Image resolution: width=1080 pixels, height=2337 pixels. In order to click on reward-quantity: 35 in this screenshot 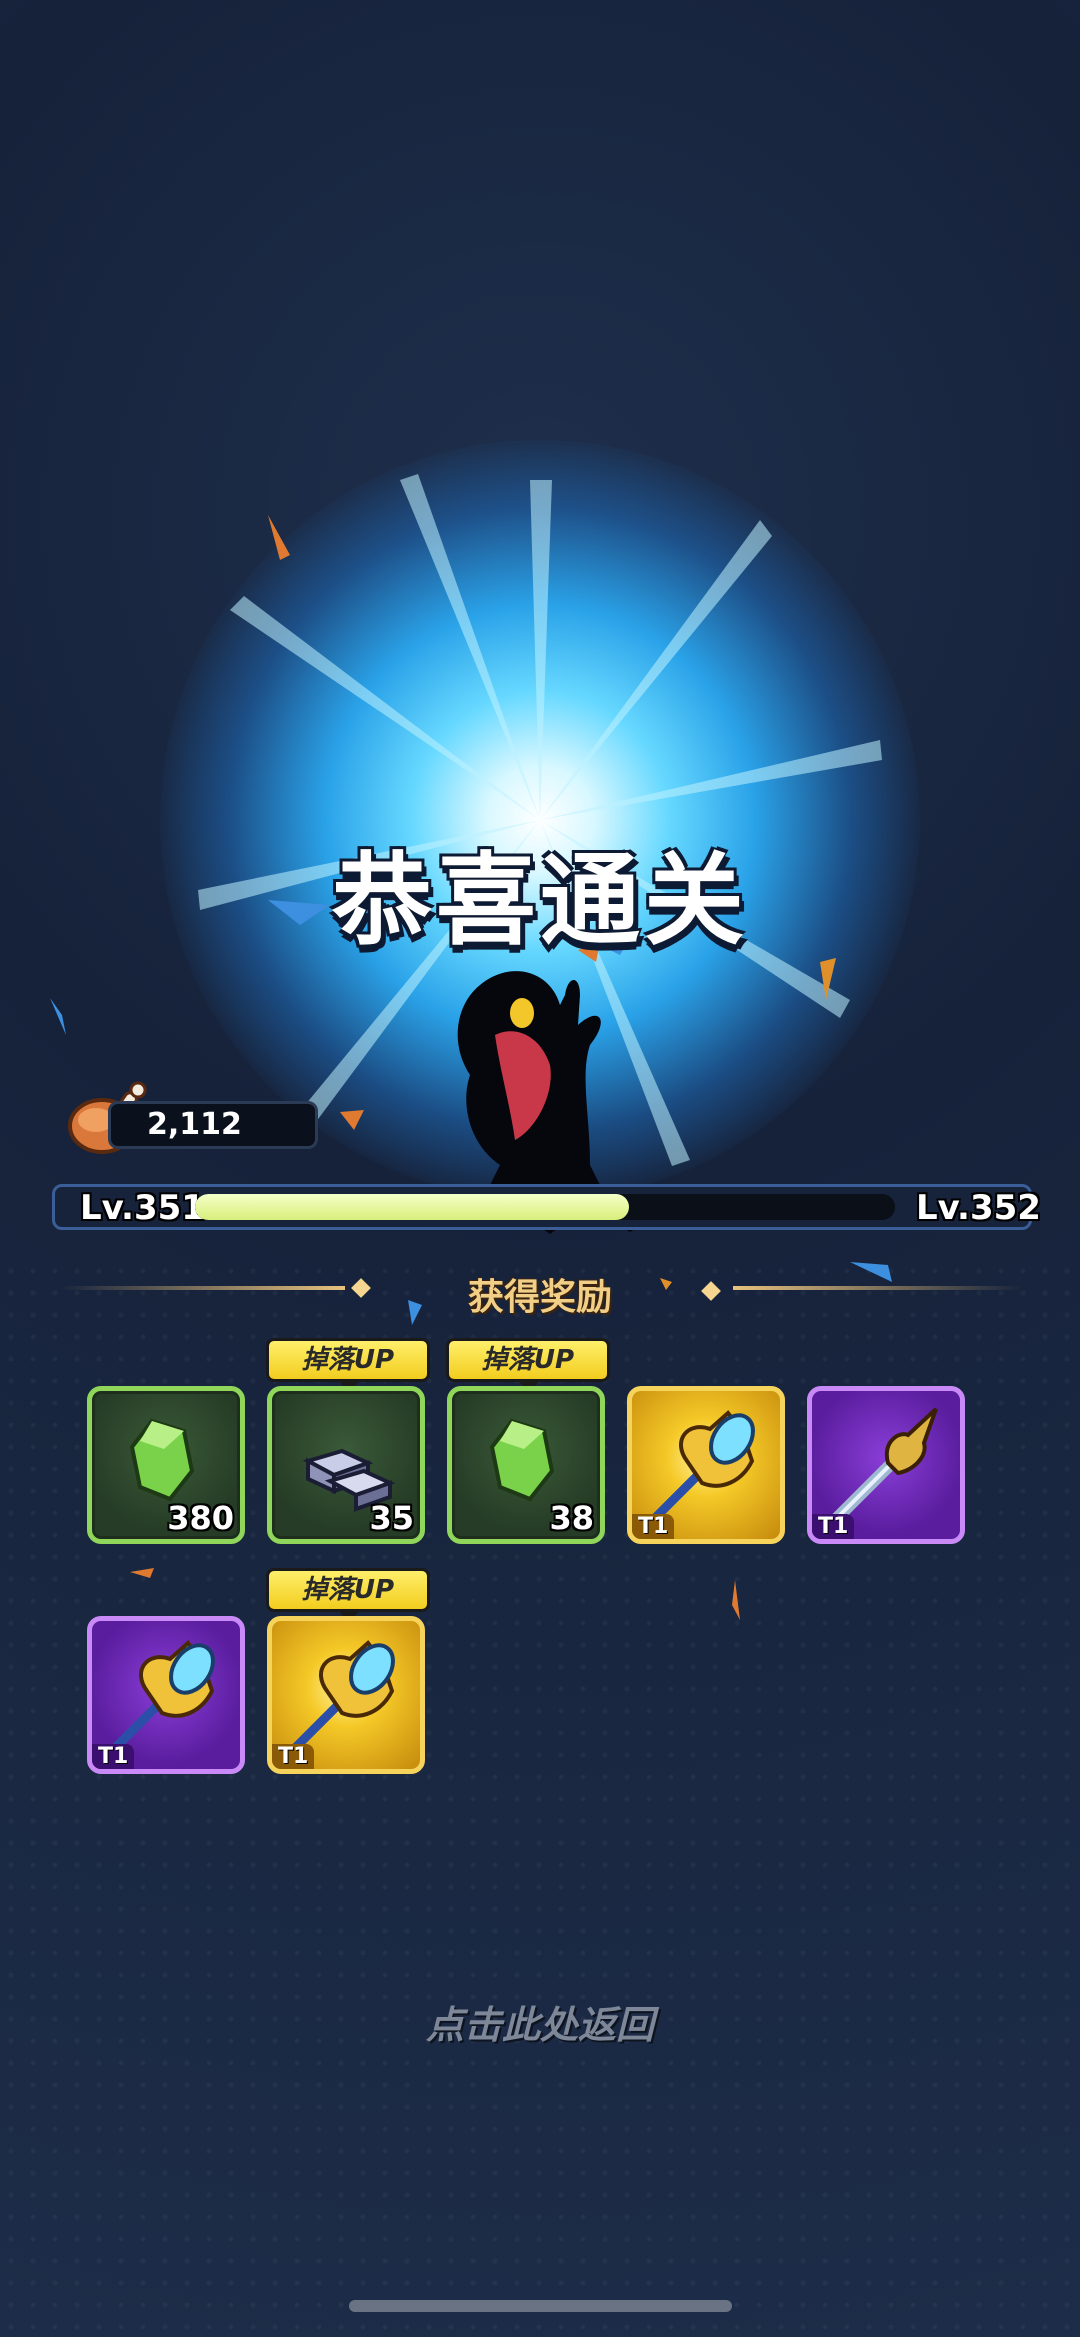, I will do `click(391, 1518)`.